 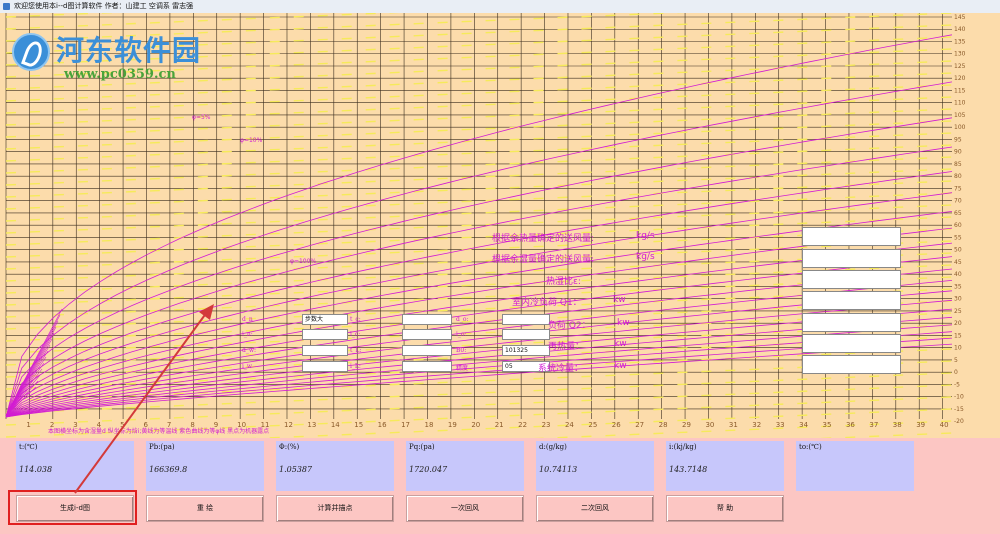 I want to click on watermark: 河东软件园 www.pc0359.cn, so click(x=109, y=57).